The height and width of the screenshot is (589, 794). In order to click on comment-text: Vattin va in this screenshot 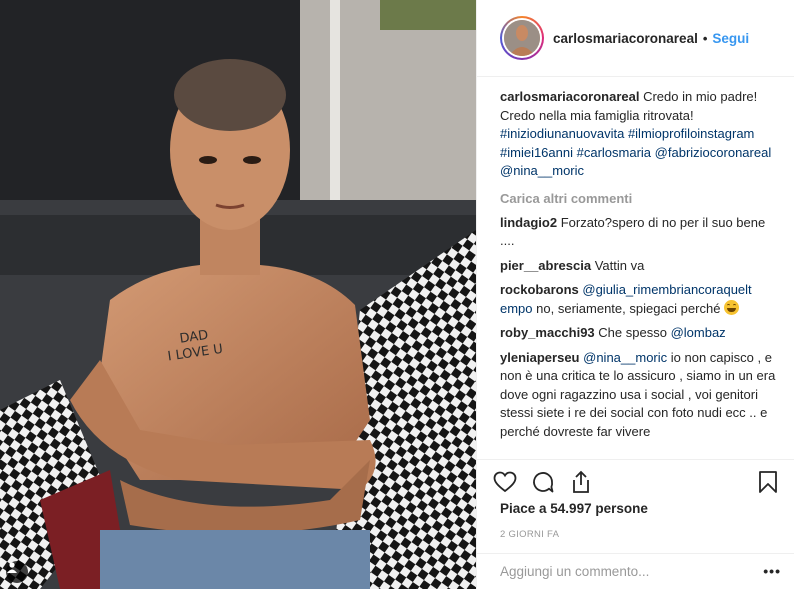, I will do `click(619, 265)`.